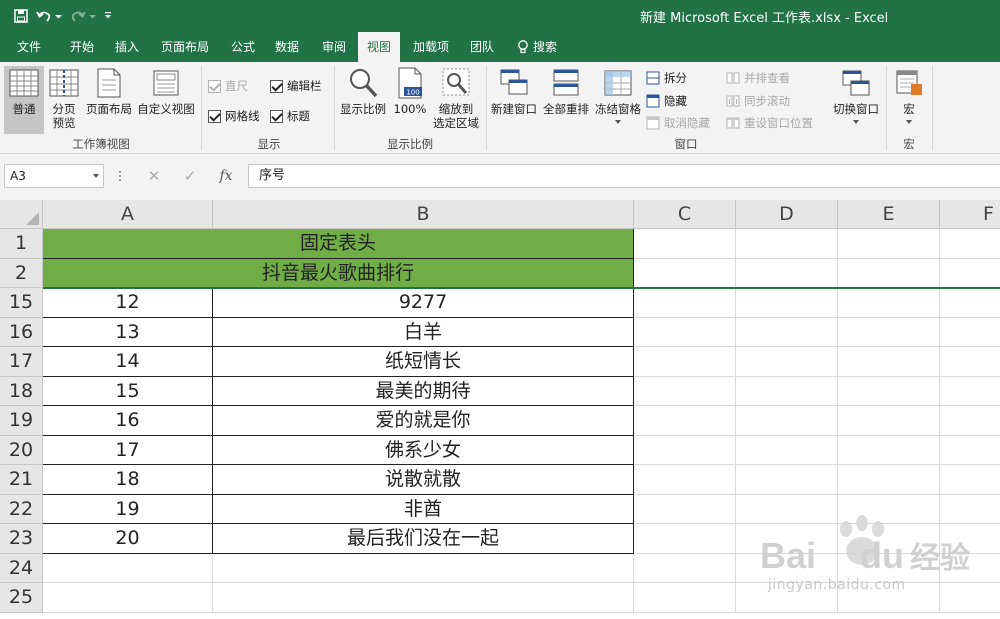 The image size is (1000, 619). What do you see at coordinates (889, 214) in the screenshot?
I see `column-header-e: E` at bounding box center [889, 214].